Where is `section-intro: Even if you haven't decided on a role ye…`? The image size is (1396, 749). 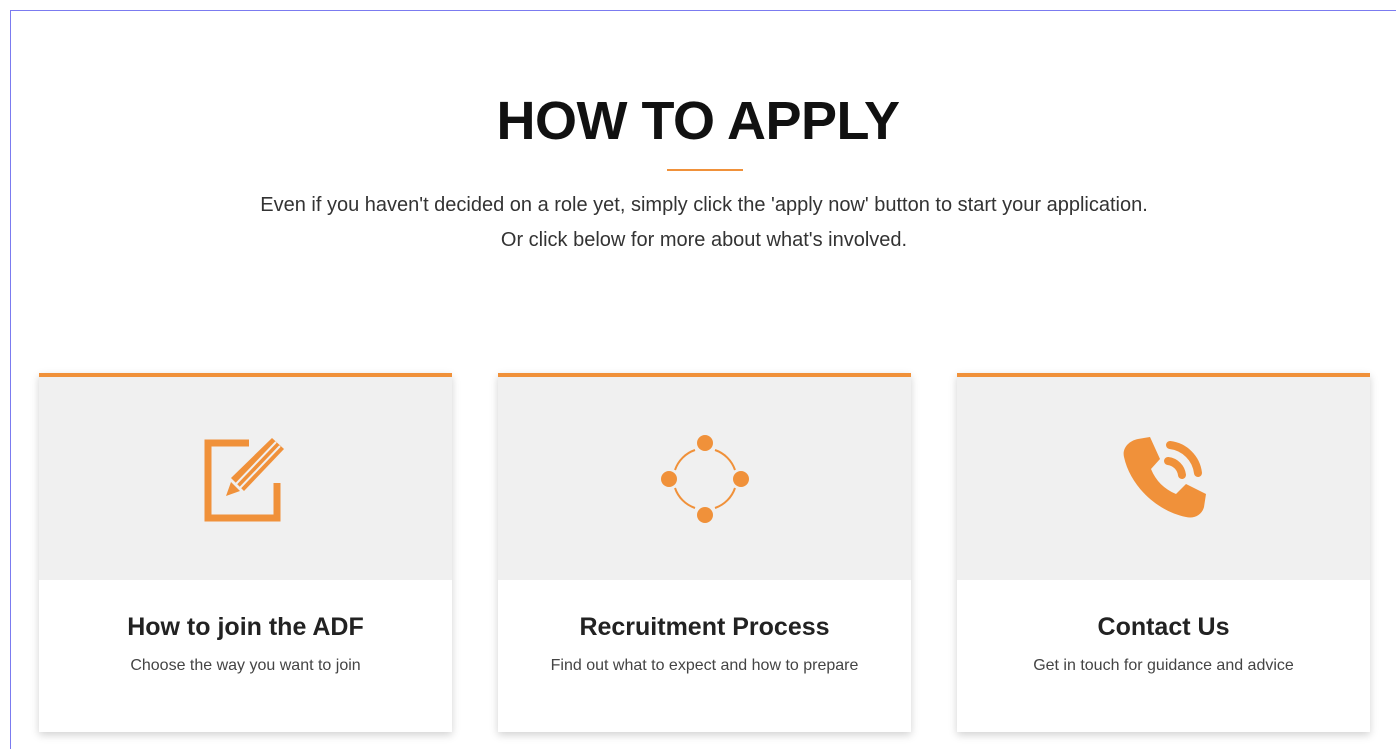
section-intro: Even if you haven't decided on a role ye… is located at coordinates (704, 222).